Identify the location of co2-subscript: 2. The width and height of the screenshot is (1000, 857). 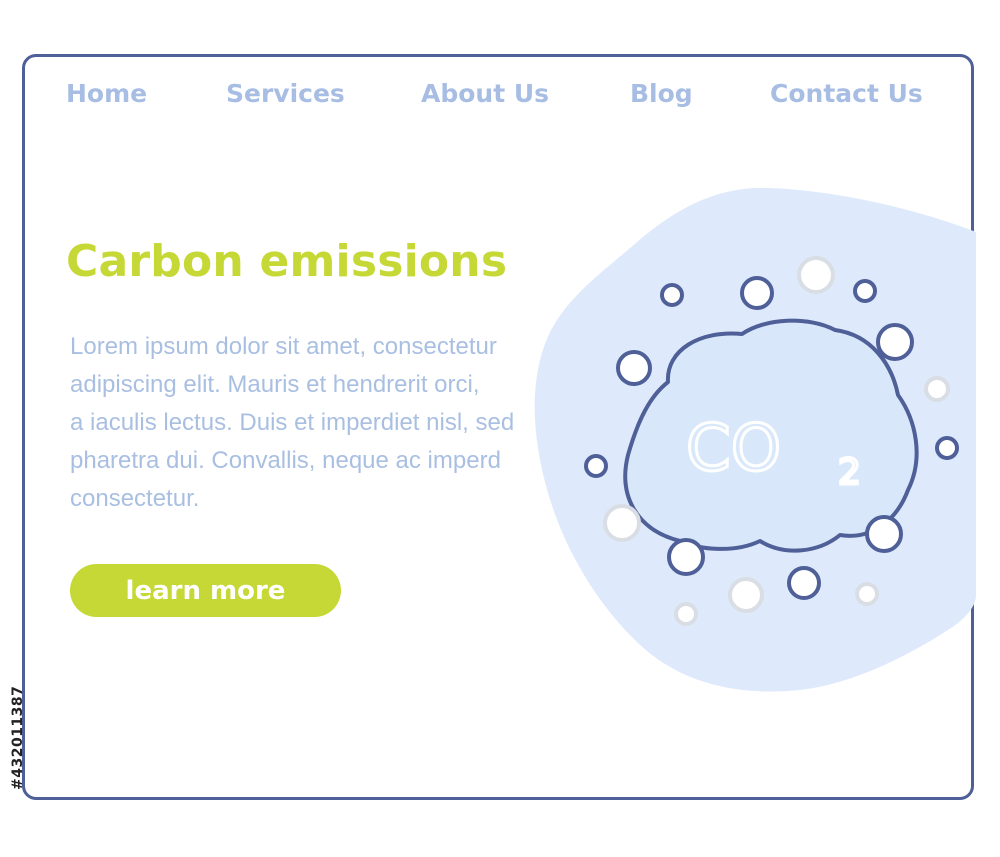
(849, 472).